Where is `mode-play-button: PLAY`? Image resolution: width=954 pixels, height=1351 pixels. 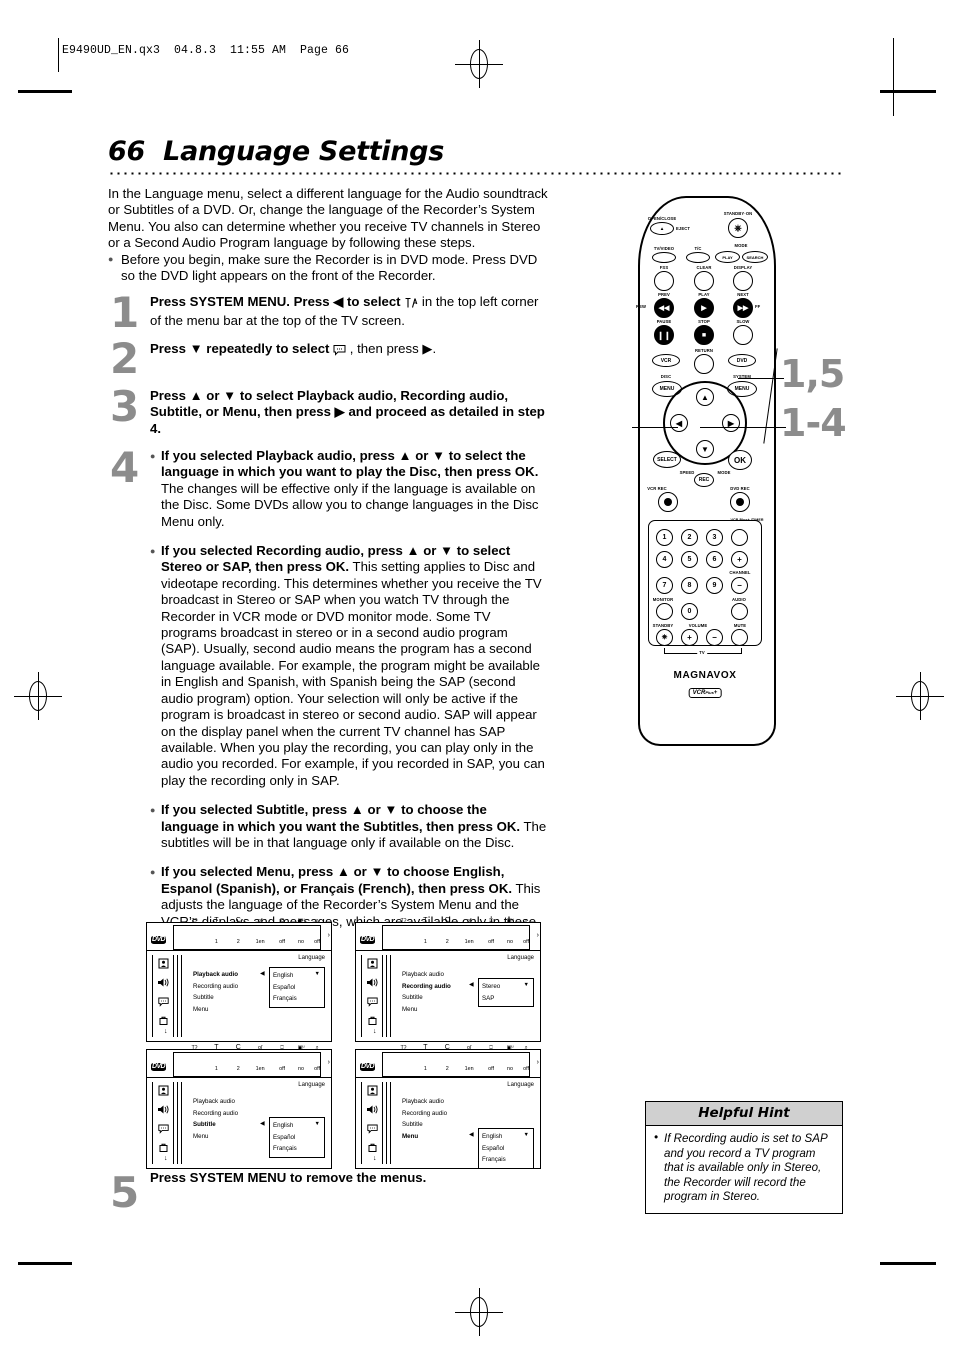 mode-play-button: PLAY is located at coordinates (727, 257).